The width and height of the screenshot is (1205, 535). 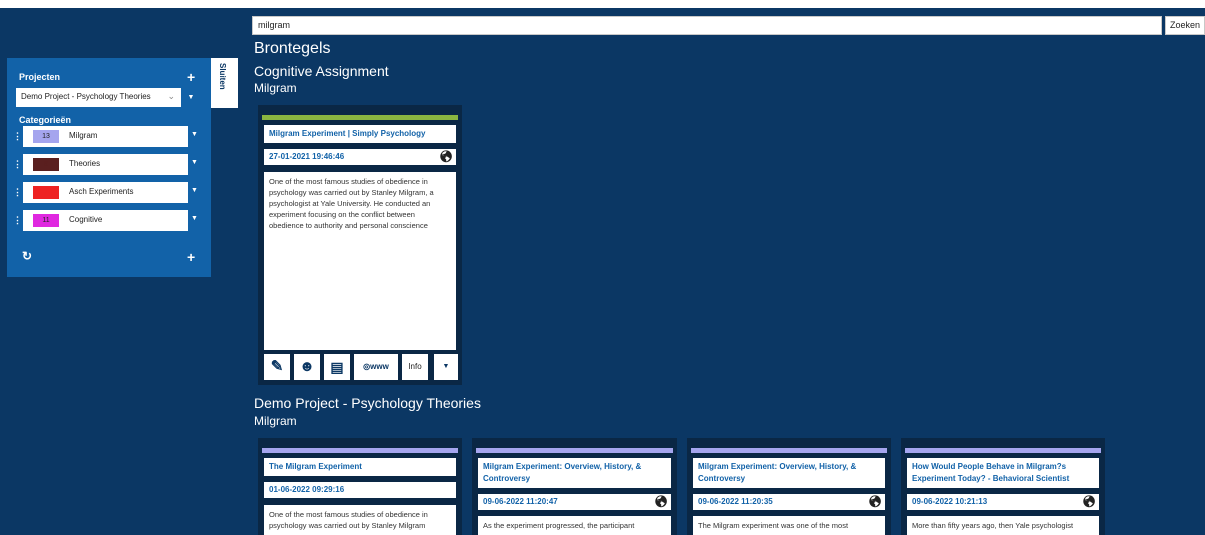 What do you see at coordinates (307, 156) in the screenshot?
I see `card-date: 27-01-2021 19:46:46` at bounding box center [307, 156].